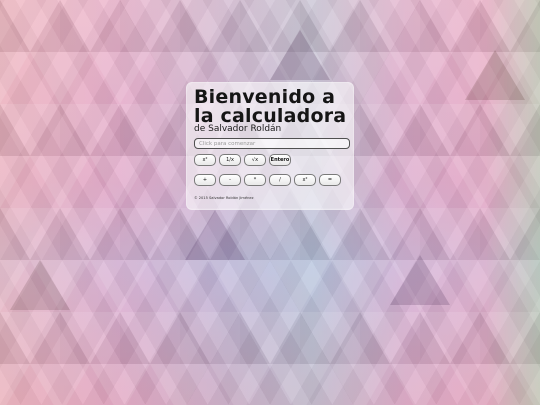 Image resolution: width=540 pixels, height=405 pixels. What do you see at coordinates (205, 160) in the screenshot?
I see `square-button: x²` at bounding box center [205, 160].